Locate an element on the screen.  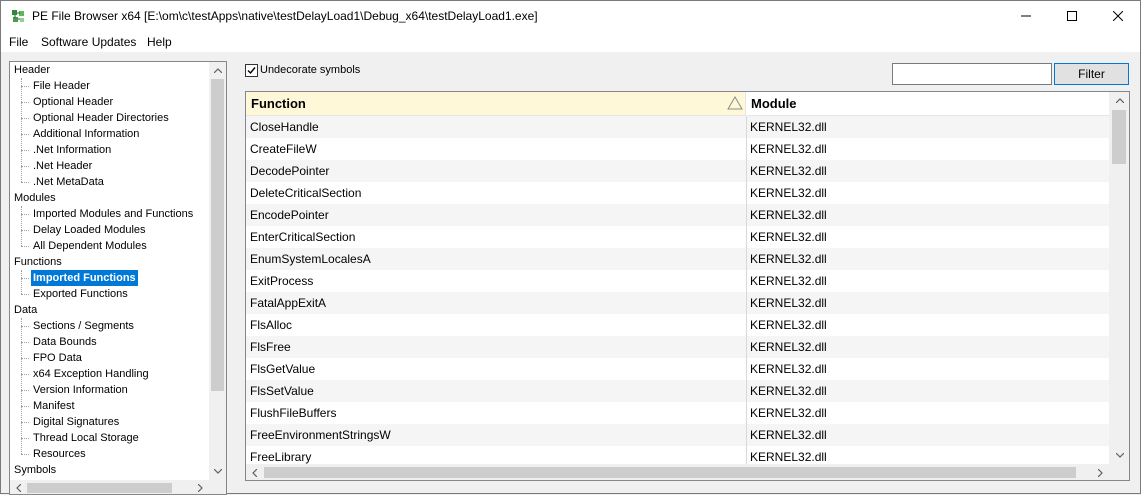
tree-horizontal-scrollbar is located at coordinates (109, 487).